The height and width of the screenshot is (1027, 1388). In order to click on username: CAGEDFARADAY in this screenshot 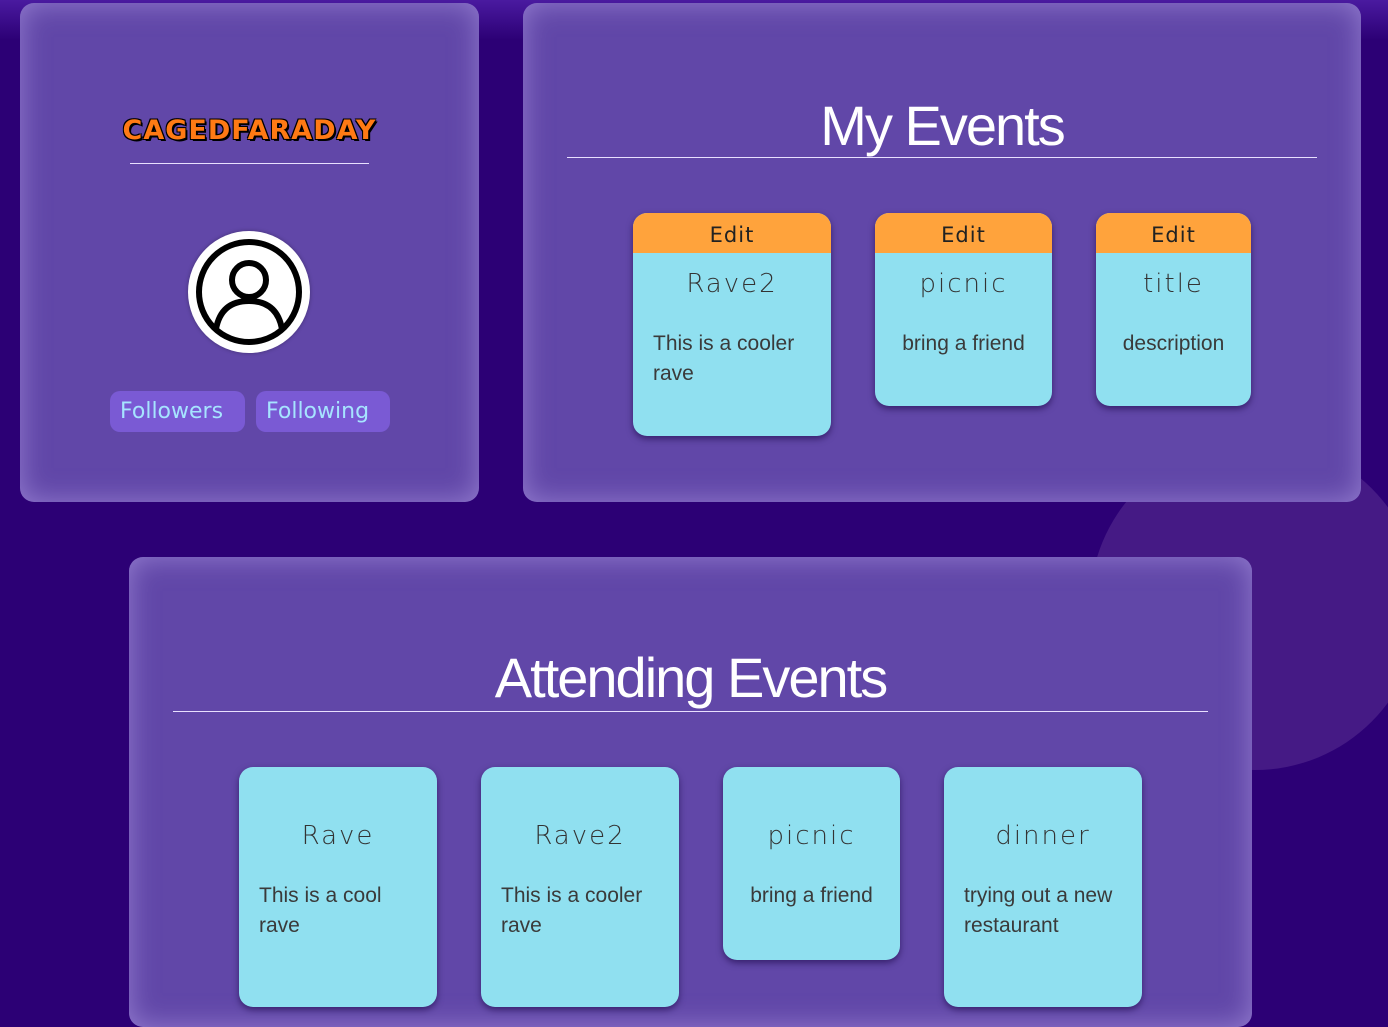, I will do `click(249, 130)`.